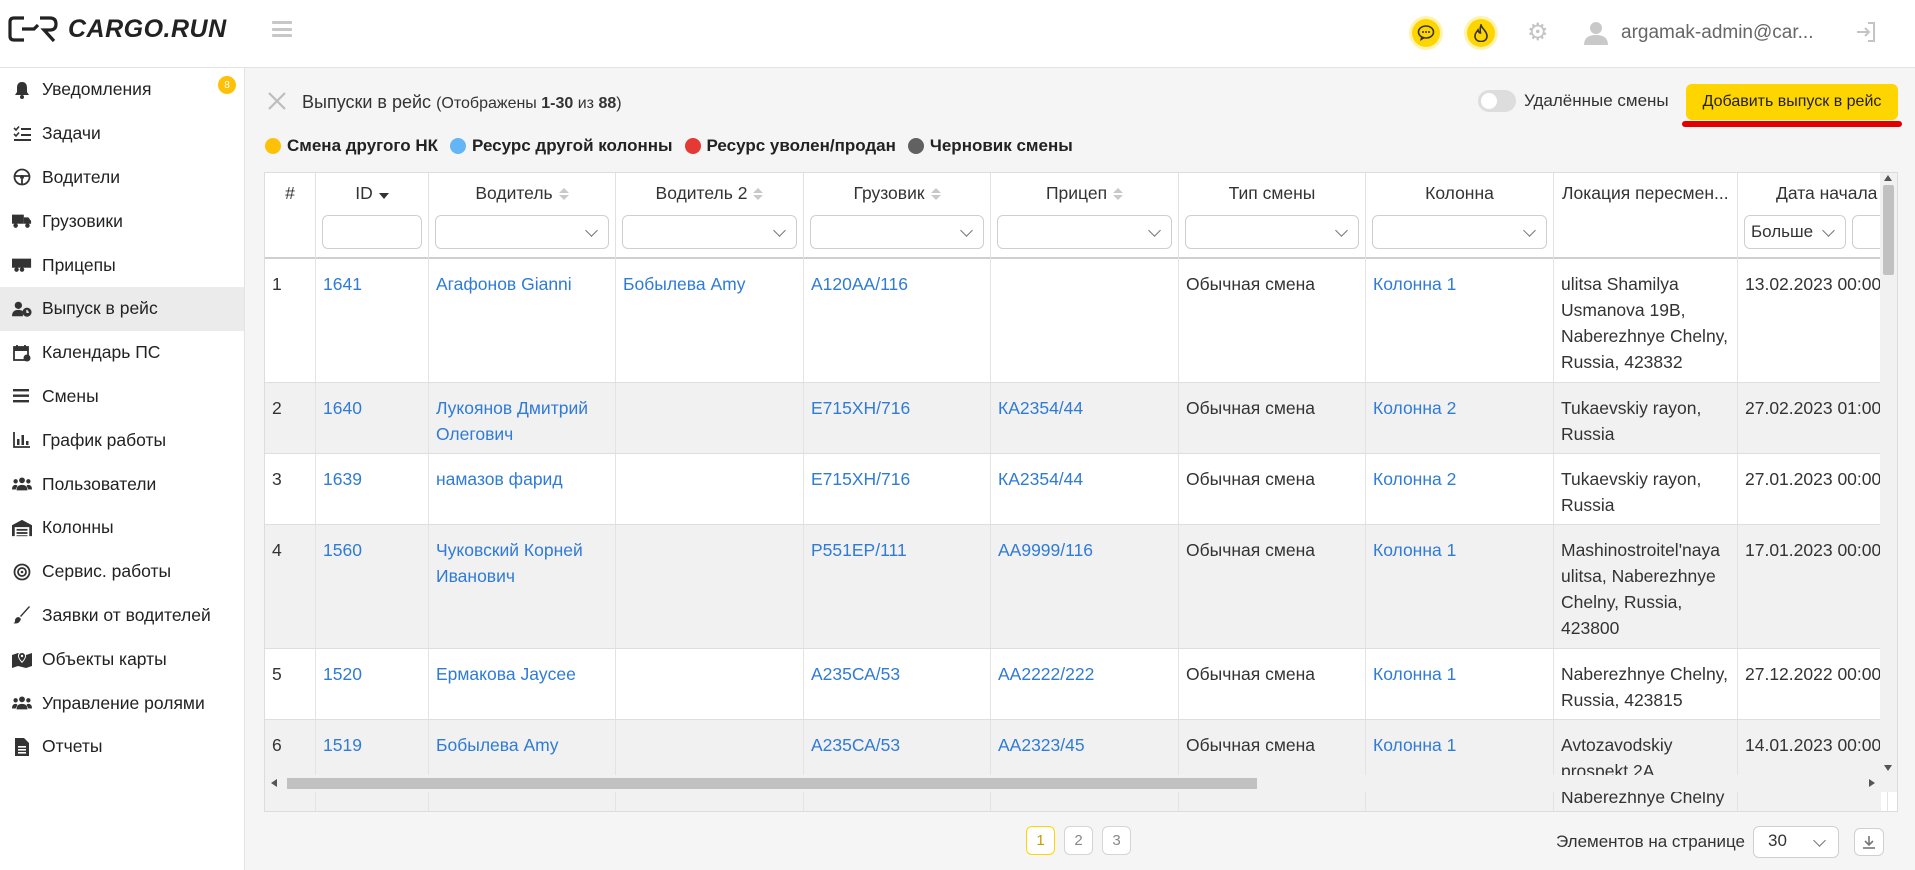 This screenshot has height=870, width=1915. I want to click on column-header-truck: Грузовик, so click(897, 216).